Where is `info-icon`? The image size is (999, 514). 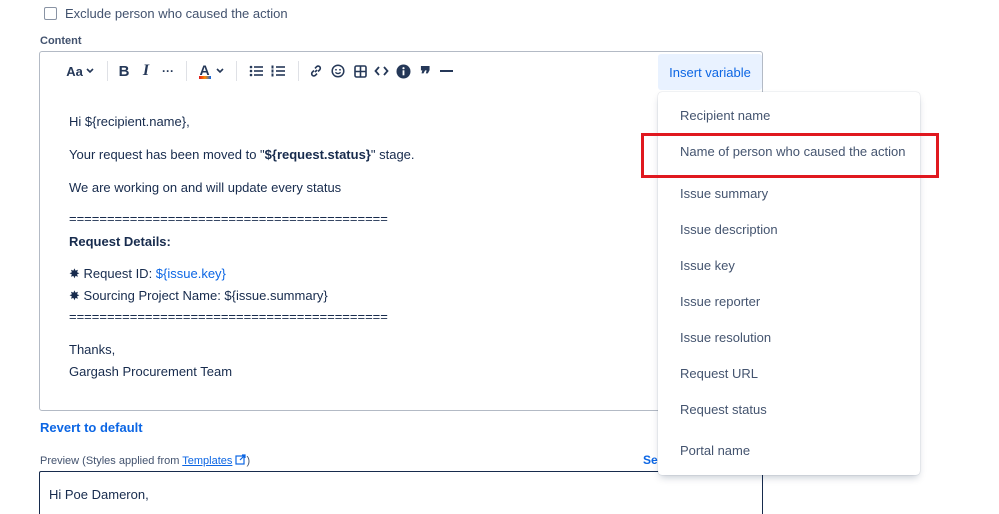
info-icon is located at coordinates (403, 71).